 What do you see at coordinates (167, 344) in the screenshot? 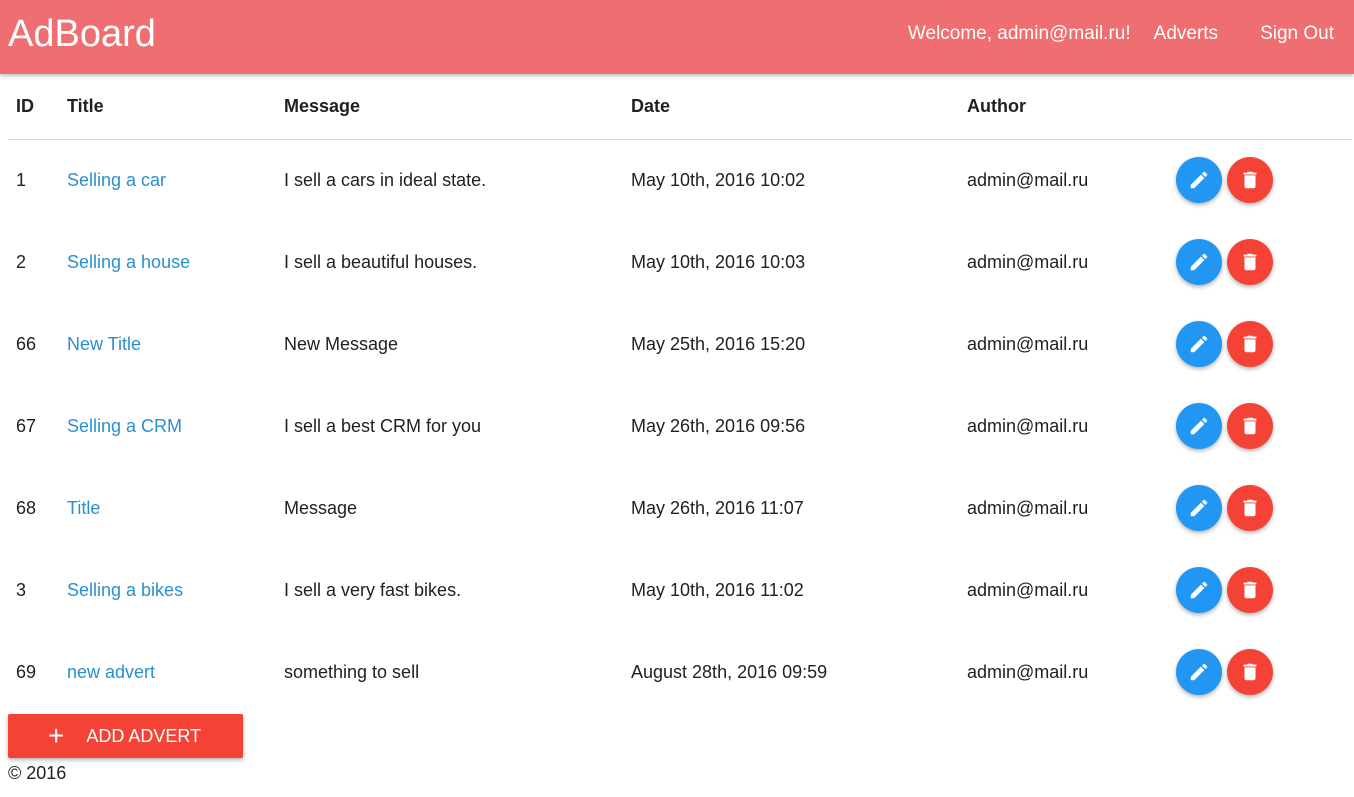
I see `cell-title: New Title` at bounding box center [167, 344].